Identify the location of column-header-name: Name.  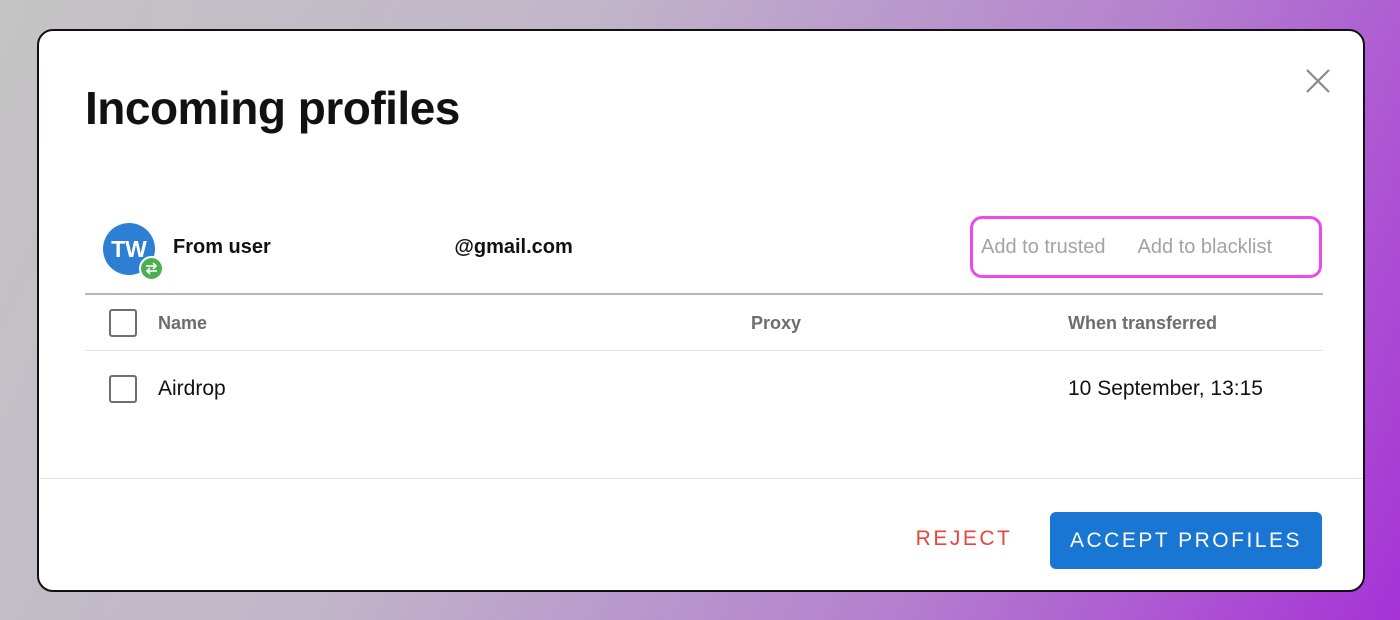
(182, 323).